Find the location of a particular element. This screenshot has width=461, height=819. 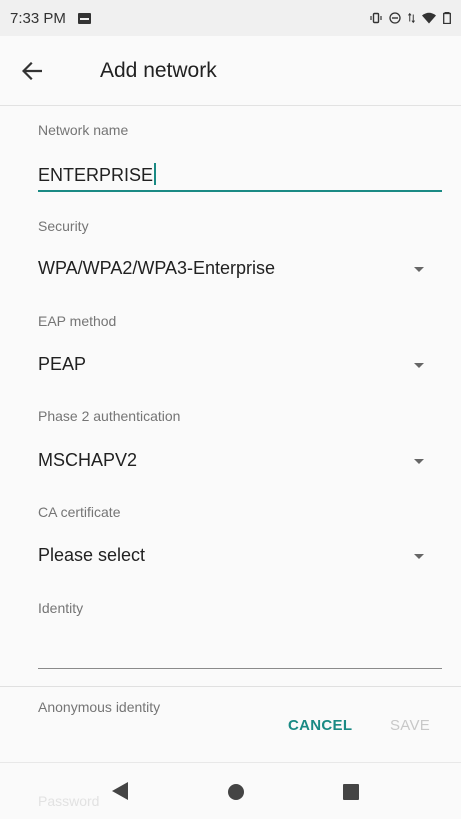

security-value: WPA/WPA2/WPA3-Enterprise is located at coordinates (157, 268).